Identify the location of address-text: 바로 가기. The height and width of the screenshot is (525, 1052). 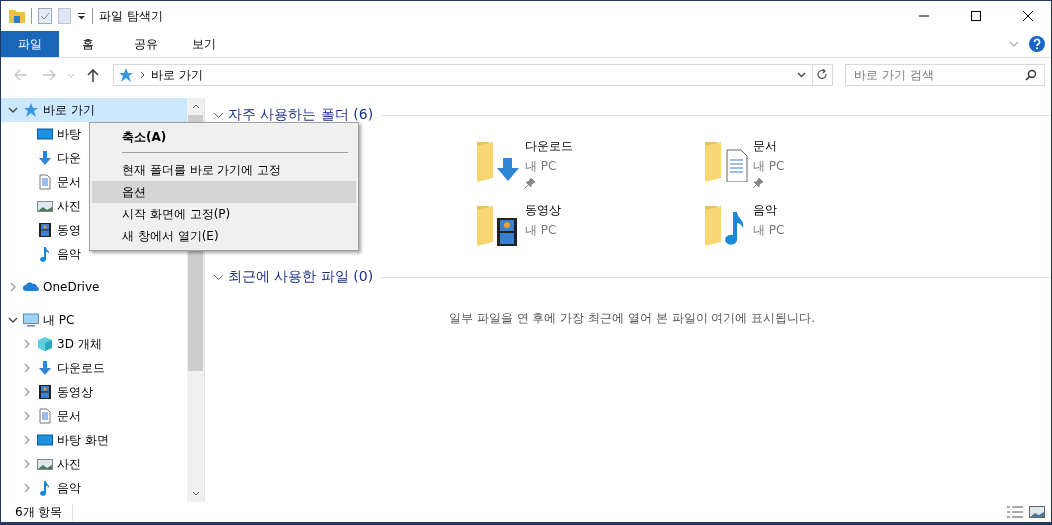
(177, 75).